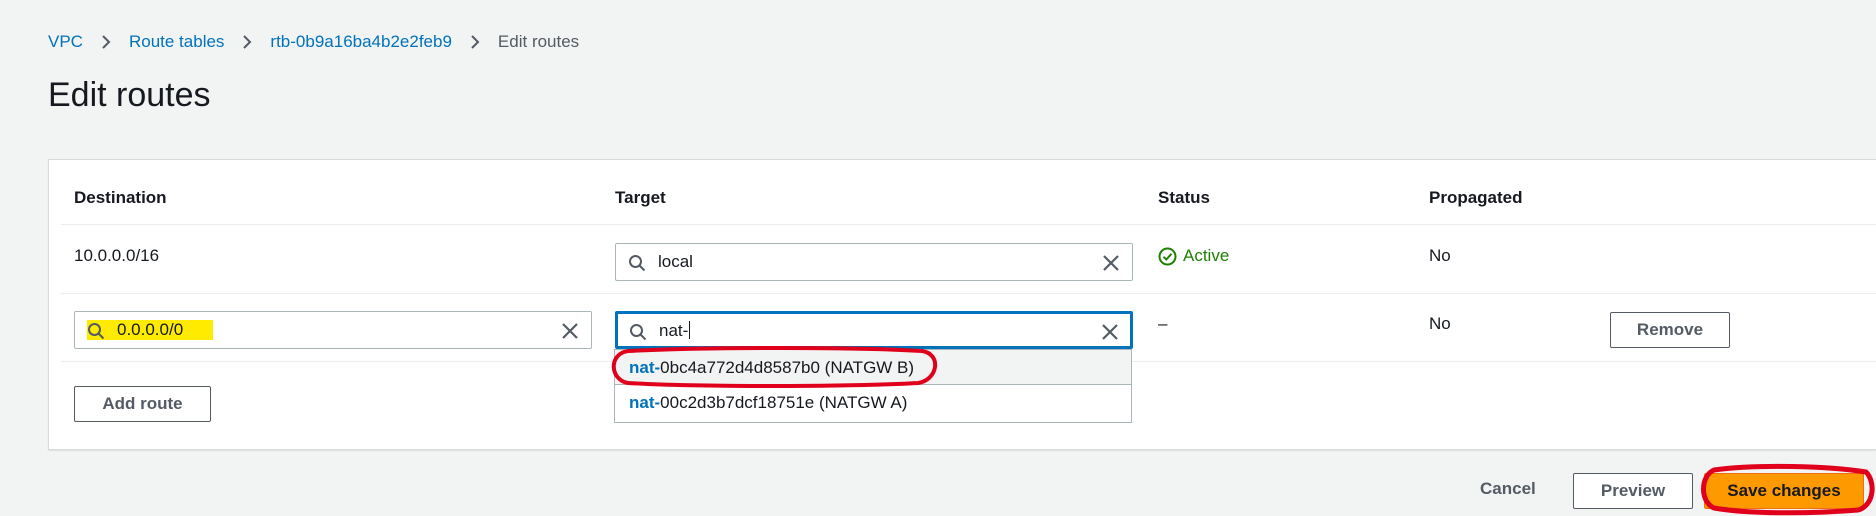  What do you see at coordinates (874, 262) in the screenshot?
I see `target-input: local` at bounding box center [874, 262].